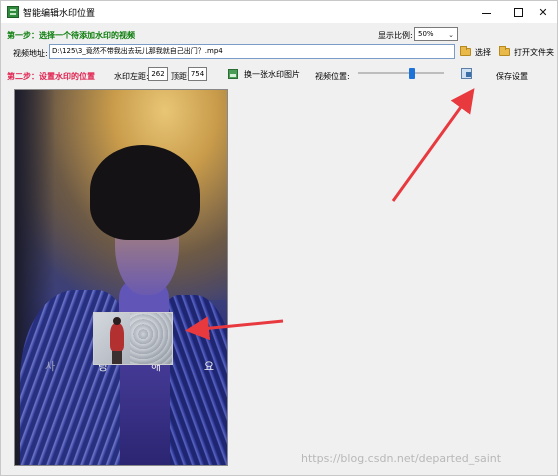  I want to click on minimize-button, so click(486, 12).